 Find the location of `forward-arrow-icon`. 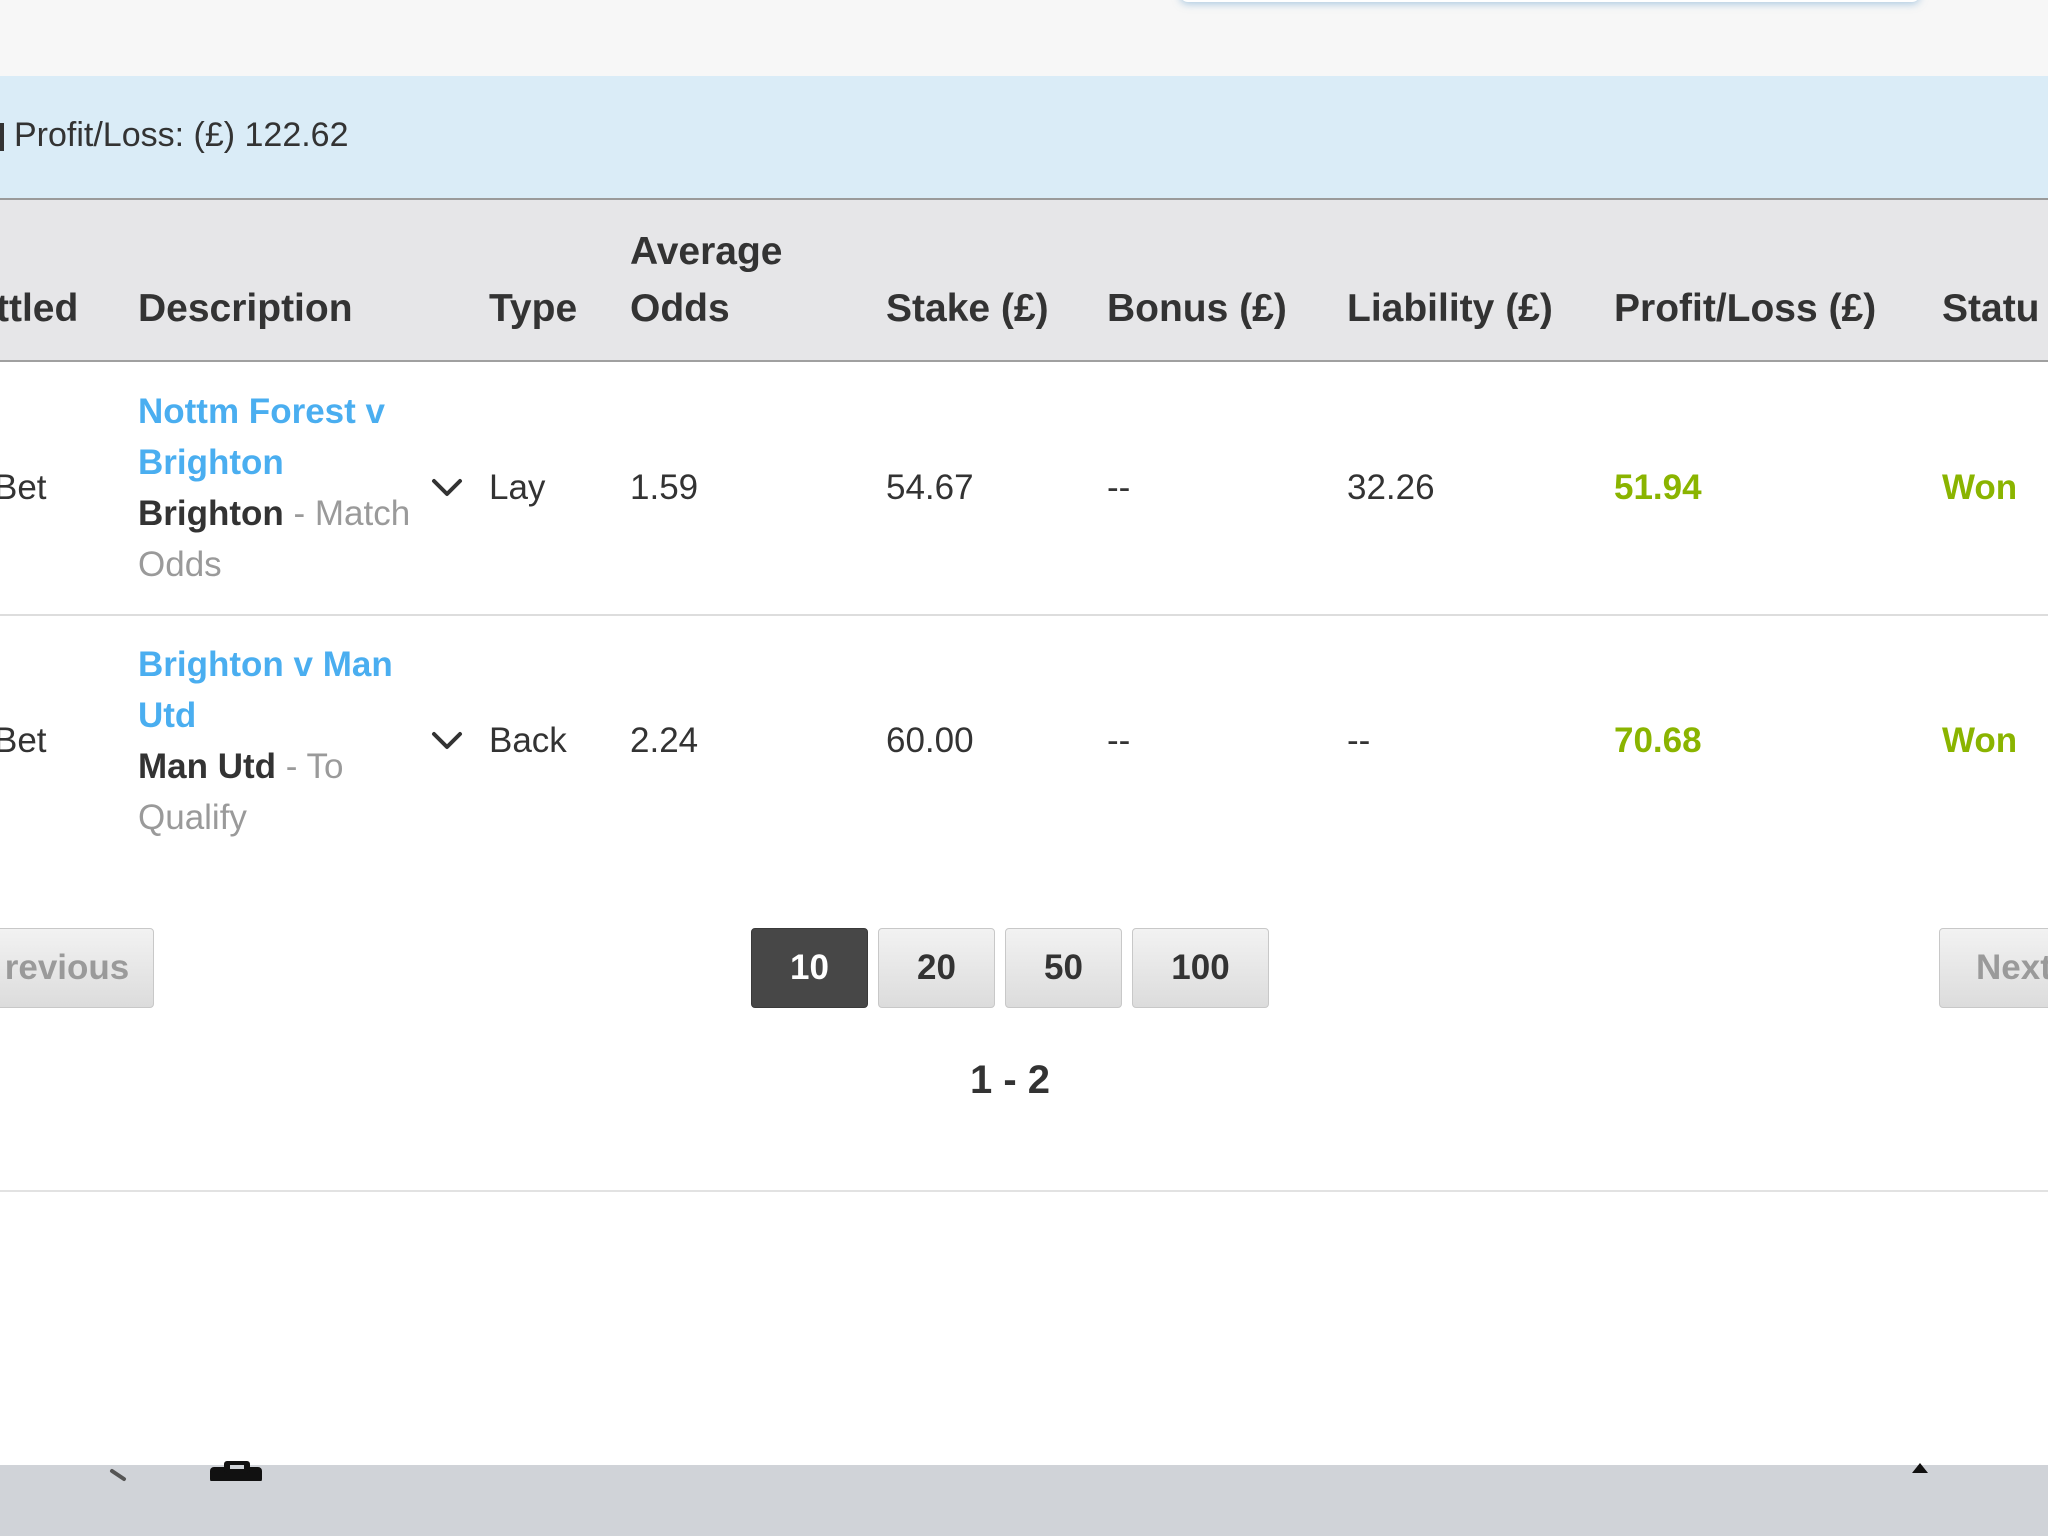

forward-arrow-icon is located at coordinates (115, 1475).